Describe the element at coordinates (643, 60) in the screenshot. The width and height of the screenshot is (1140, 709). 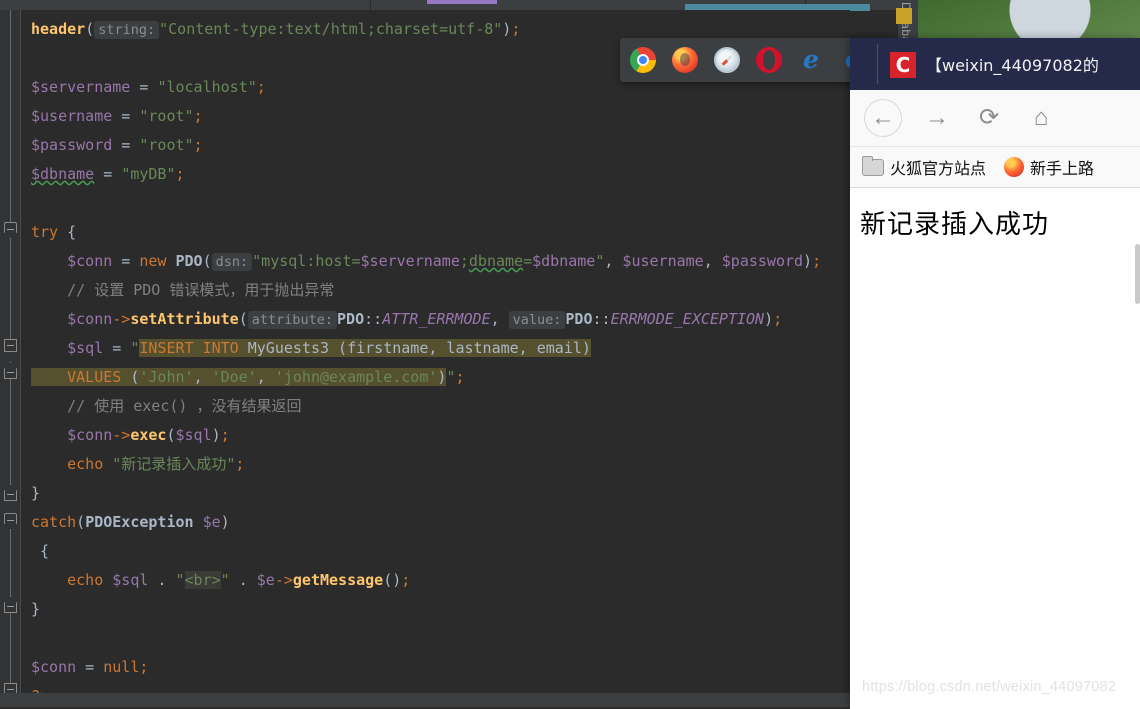
I see `chrome-icon` at that location.